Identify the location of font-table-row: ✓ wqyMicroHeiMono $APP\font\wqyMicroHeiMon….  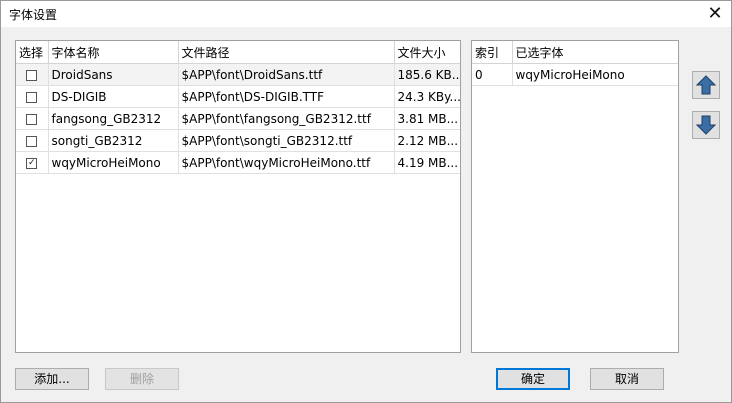
(238, 162).